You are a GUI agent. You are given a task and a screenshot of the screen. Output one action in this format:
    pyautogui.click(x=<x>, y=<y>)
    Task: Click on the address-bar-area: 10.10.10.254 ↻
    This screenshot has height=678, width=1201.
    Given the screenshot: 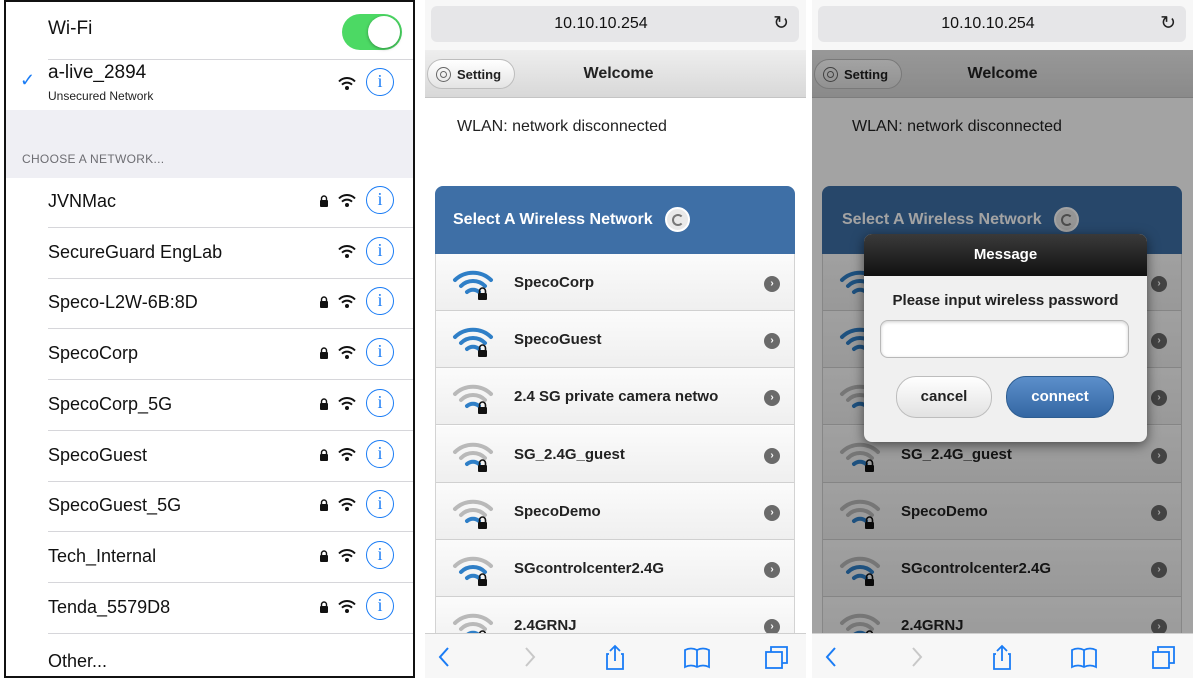 What is the action you would take?
    pyautogui.click(x=615, y=25)
    